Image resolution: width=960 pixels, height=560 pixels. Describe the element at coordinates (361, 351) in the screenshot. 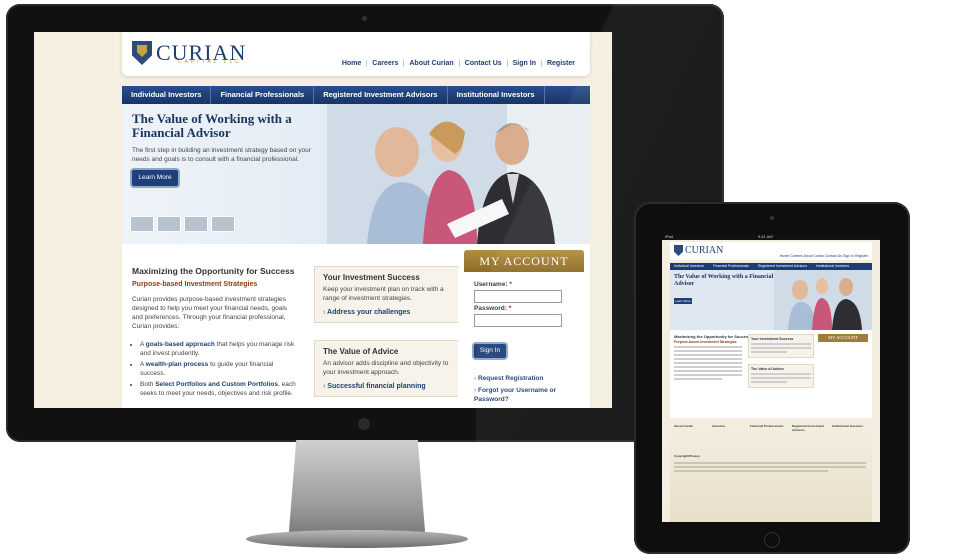

I see `card-title: The Value of Advice` at that location.